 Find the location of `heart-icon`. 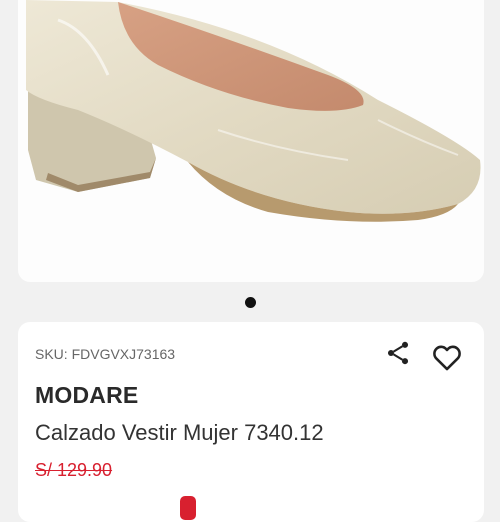

heart-icon is located at coordinates (447, 358).